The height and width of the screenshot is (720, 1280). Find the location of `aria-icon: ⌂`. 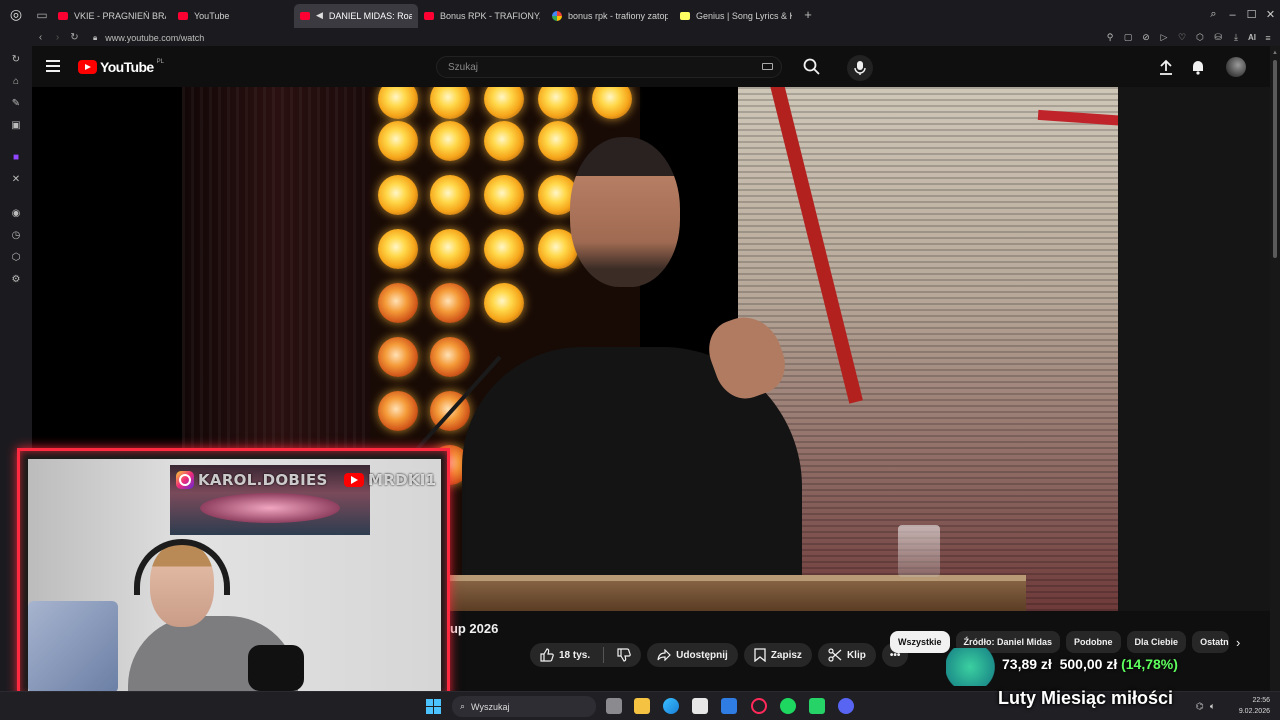

aria-icon: ⌂ is located at coordinates (16, 82).